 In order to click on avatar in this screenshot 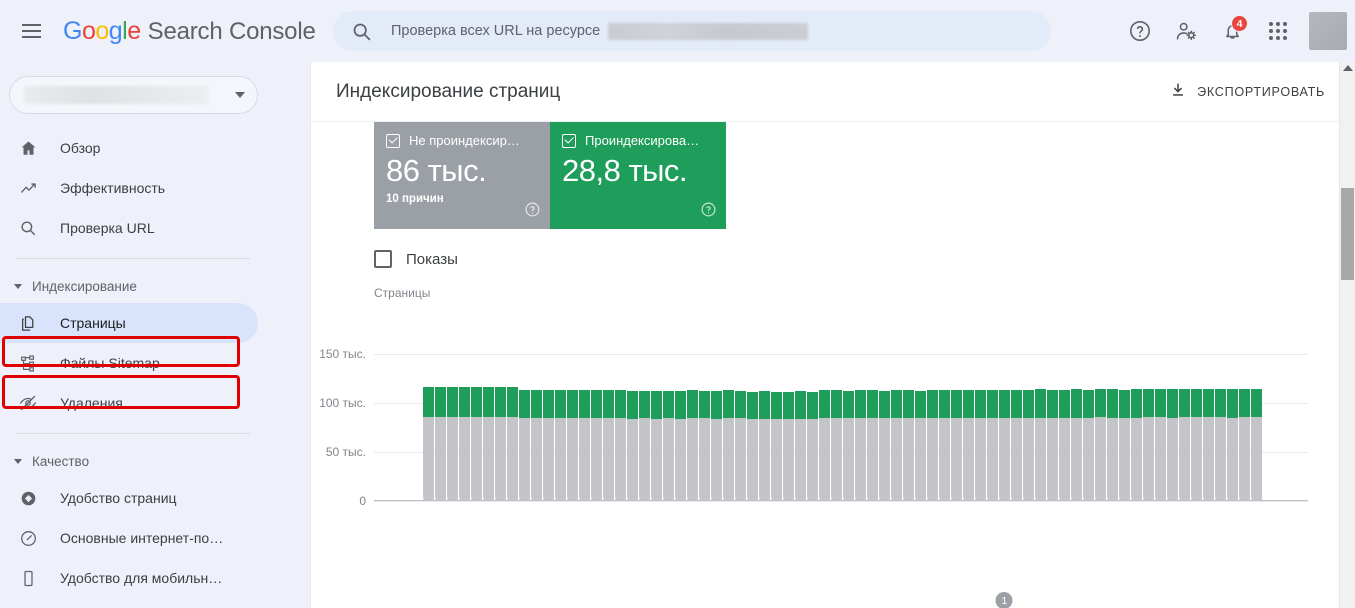, I will do `click(1328, 31)`.